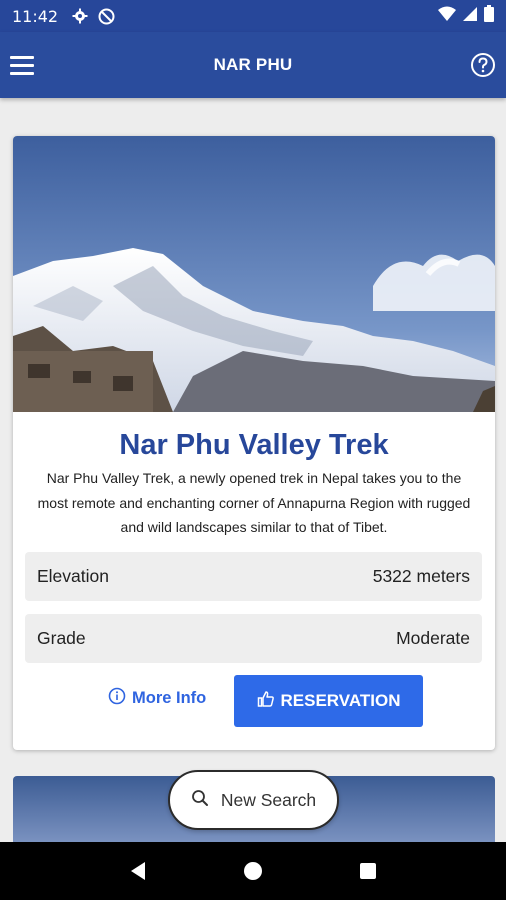  What do you see at coordinates (268, 799) in the screenshot?
I see `new-search-label: New Search` at bounding box center [268, 799].